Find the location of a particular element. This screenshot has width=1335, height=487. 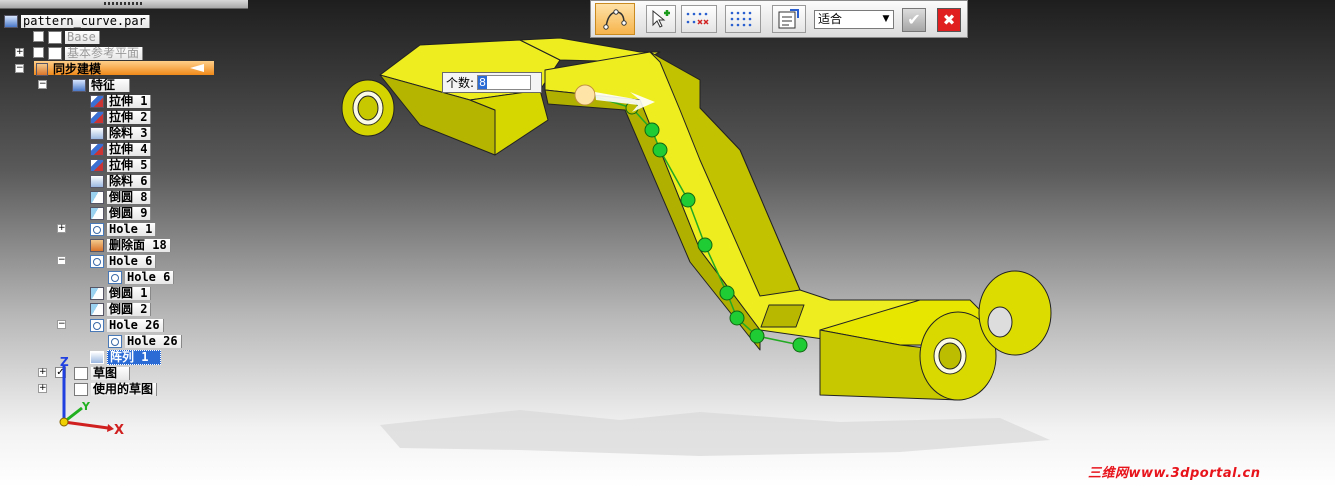

feature-label: Hole 1 is located at coordinates (132, 229).